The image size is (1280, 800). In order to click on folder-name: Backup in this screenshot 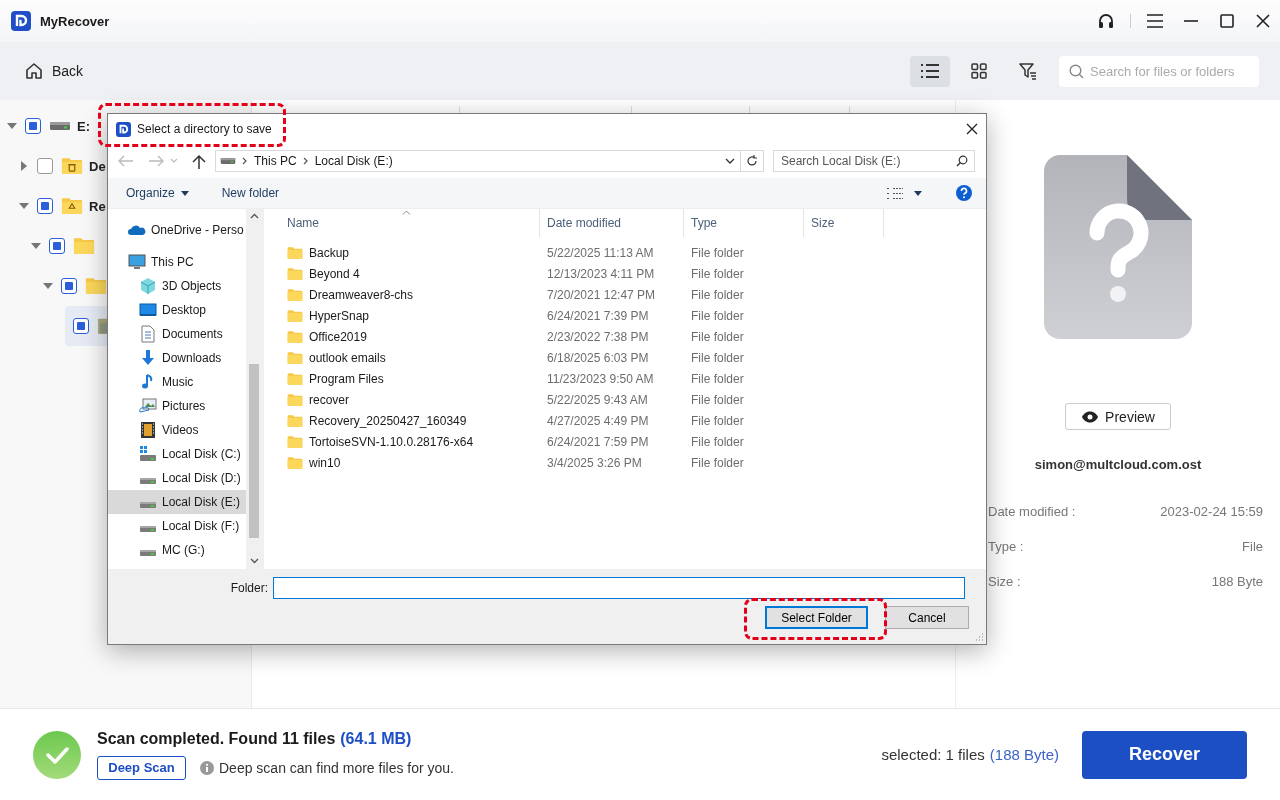, I will do `click(329, 252)`.